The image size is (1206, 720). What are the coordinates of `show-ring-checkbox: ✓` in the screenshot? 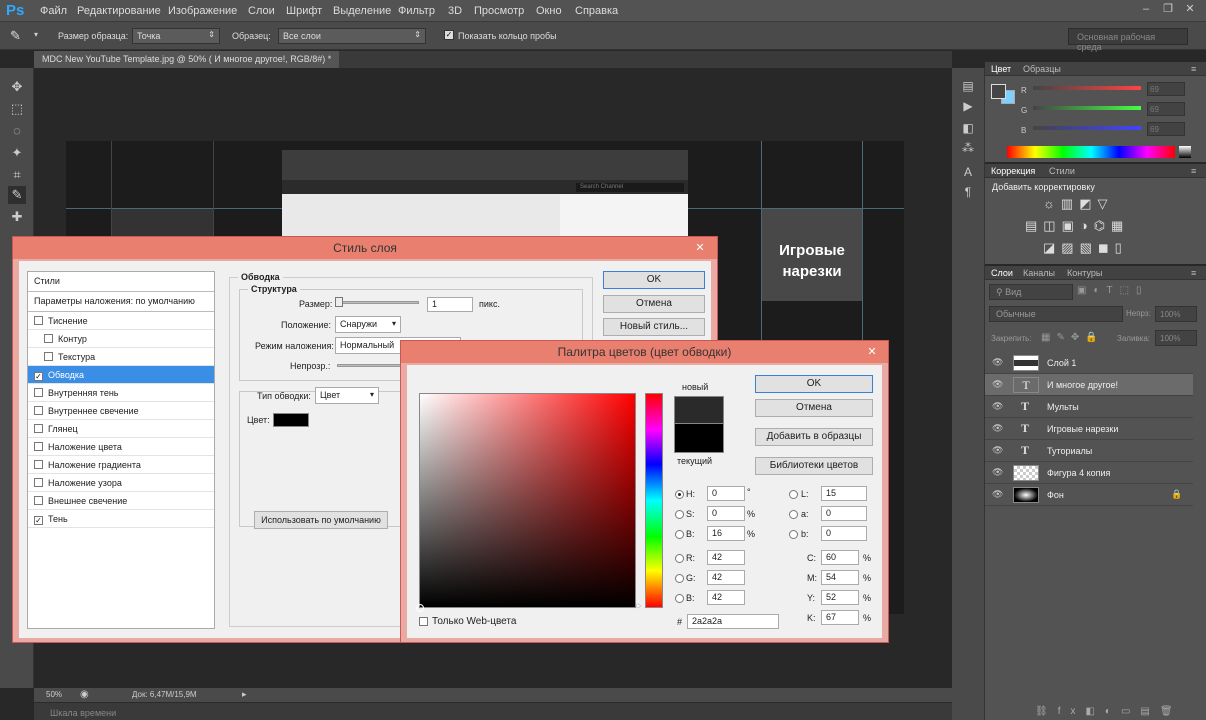 It's located at (449, 35).